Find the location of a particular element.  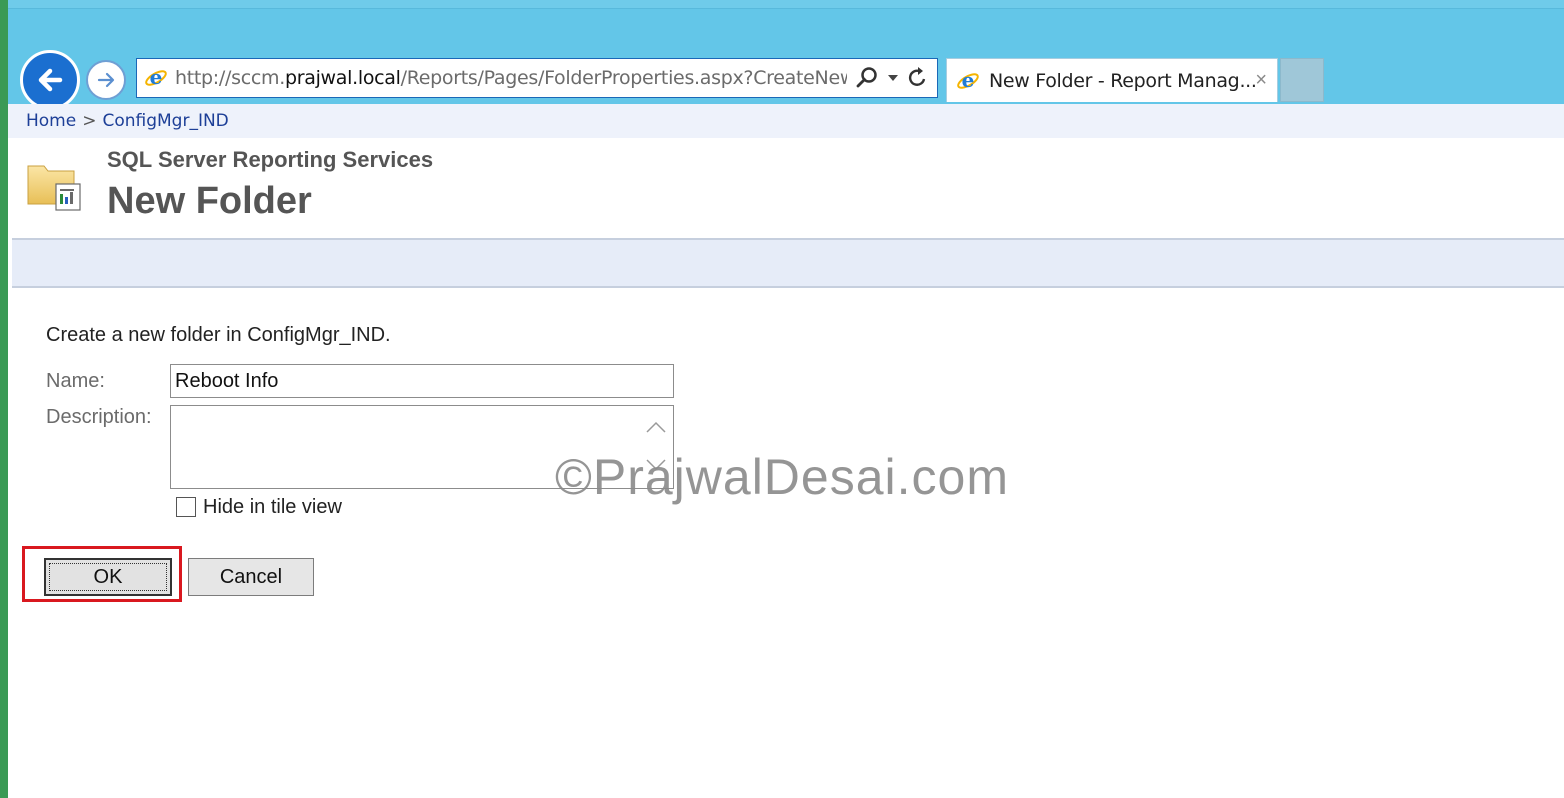

toolbar-band is located at coordinates (788, 263).